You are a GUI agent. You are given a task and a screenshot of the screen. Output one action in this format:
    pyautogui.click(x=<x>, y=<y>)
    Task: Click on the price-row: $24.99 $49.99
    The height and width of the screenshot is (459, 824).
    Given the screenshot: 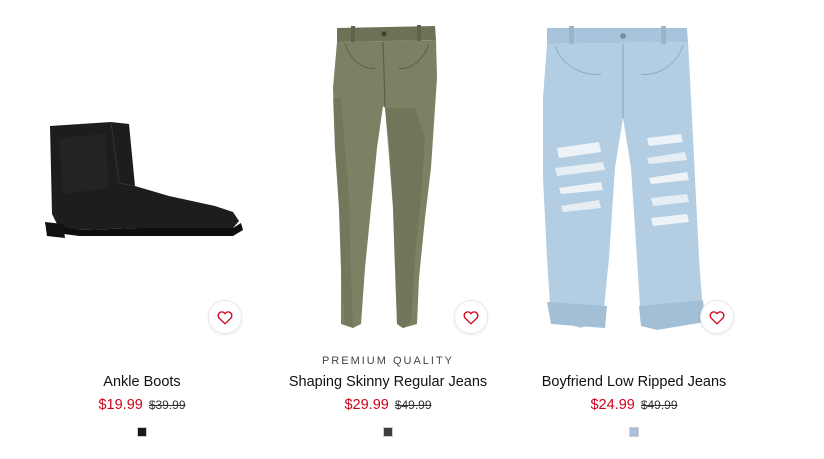 What is the action you would take?
    pyautogui.click(x=634, y=405)
    